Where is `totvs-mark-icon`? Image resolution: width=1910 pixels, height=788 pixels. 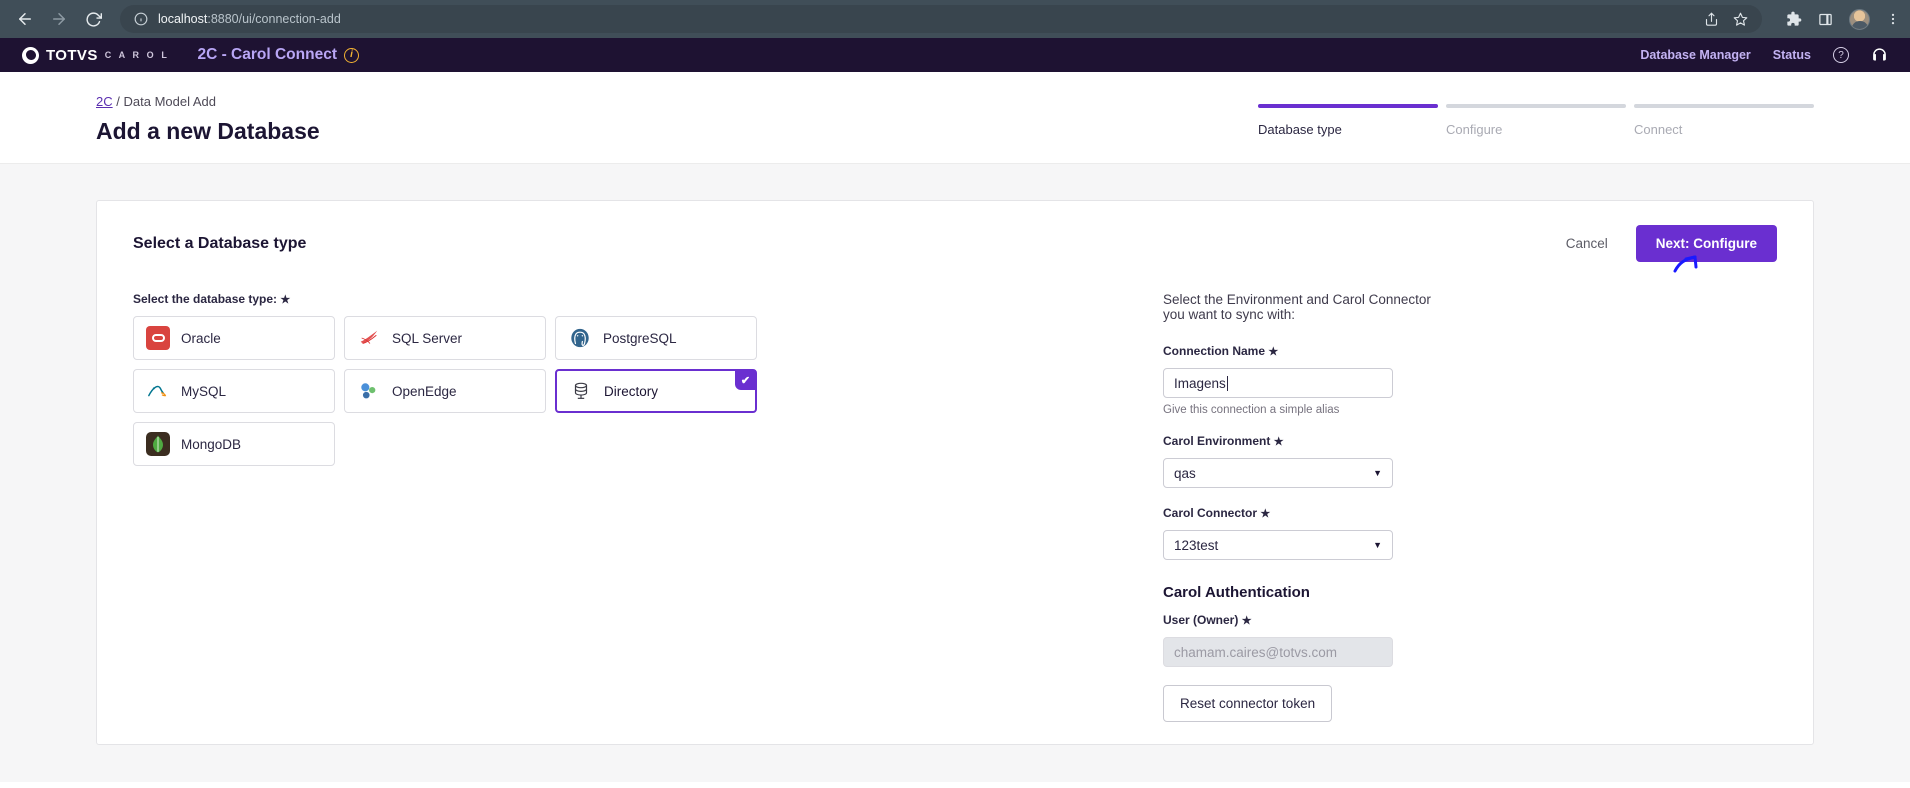
totvs-mark-icon is located at coordinates (30, 55).